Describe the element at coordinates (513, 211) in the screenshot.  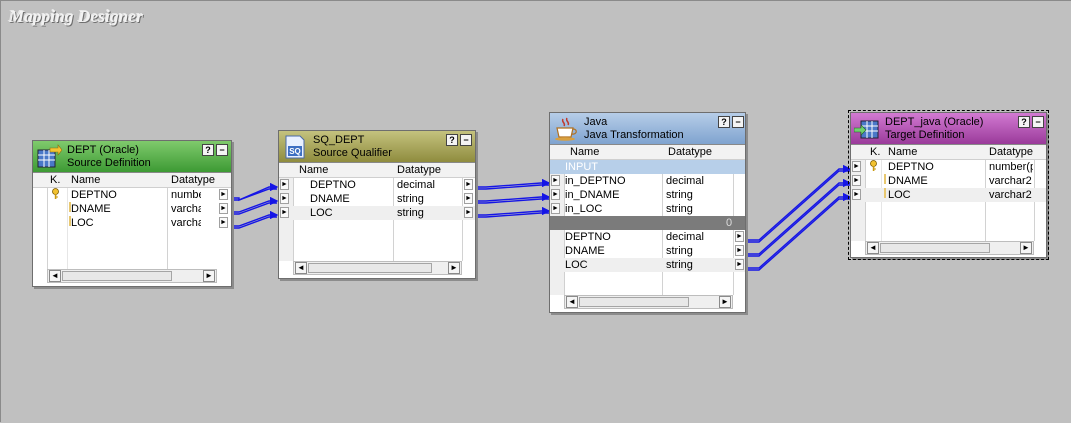
I see `link-sq-loc-to-java` at that location.